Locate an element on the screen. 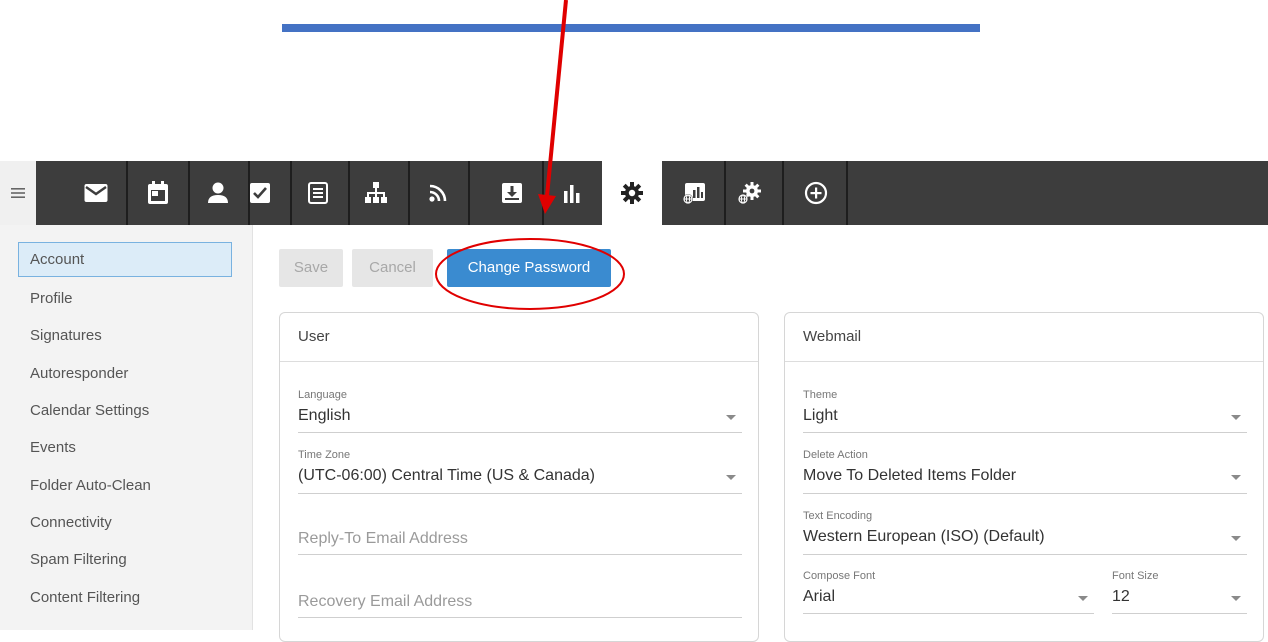  add-circle-icon is located at coordinates (816, 193).